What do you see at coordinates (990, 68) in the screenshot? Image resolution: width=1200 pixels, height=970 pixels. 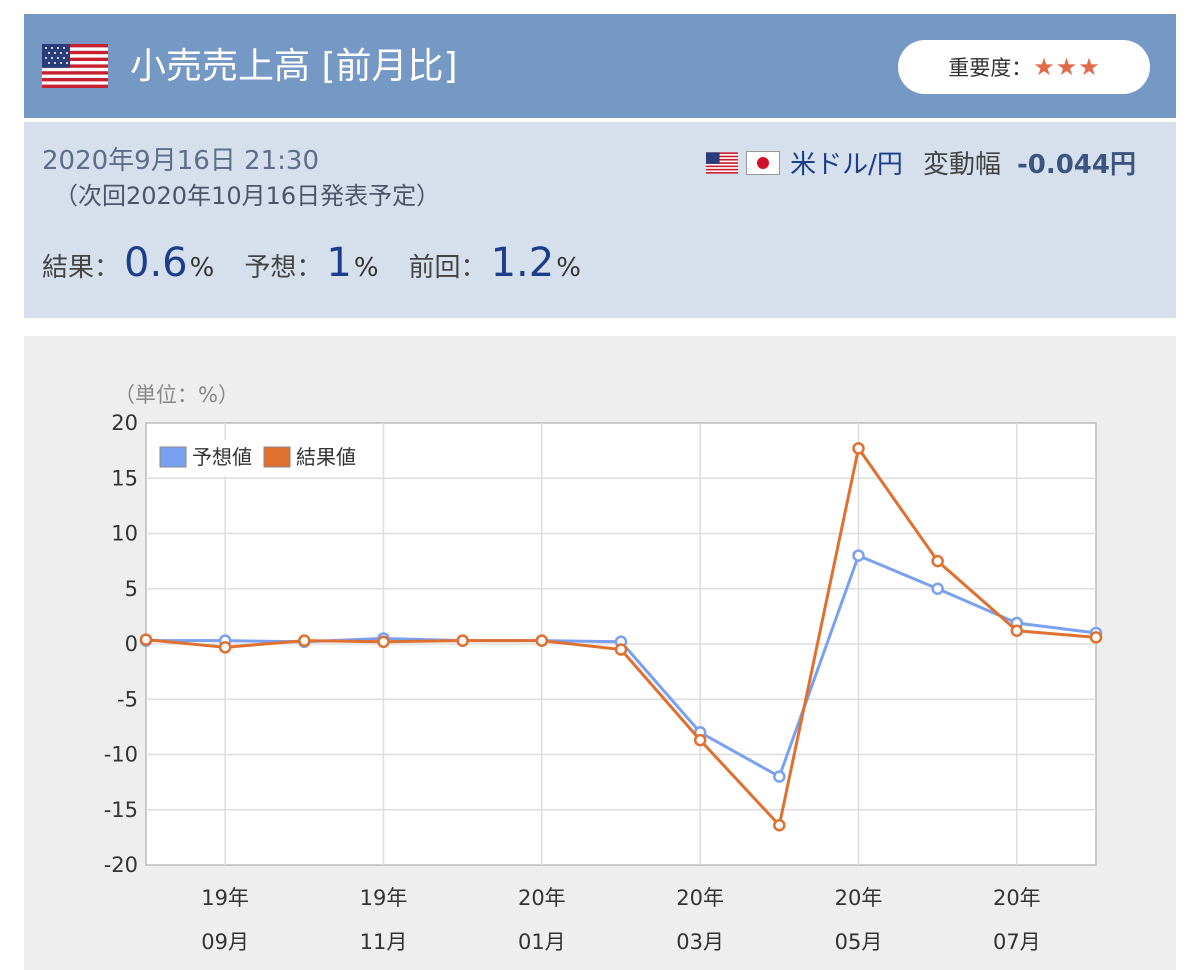 I see `importance-label: 重要度：` at bounding box center [990, 68].